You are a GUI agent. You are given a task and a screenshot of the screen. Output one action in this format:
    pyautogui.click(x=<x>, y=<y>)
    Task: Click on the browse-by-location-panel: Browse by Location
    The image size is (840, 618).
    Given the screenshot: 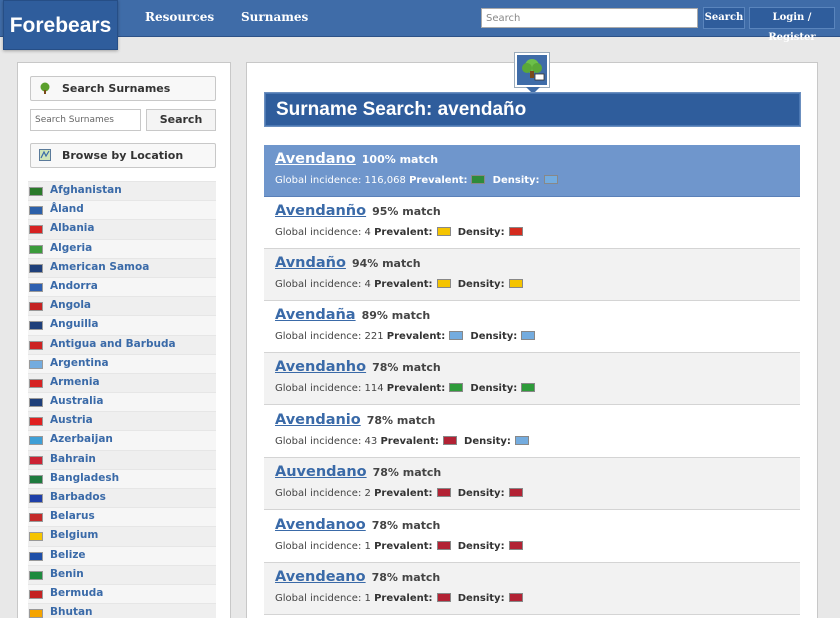 What is the action you would take?
    pyautogui.click(x=123, y=155)
    